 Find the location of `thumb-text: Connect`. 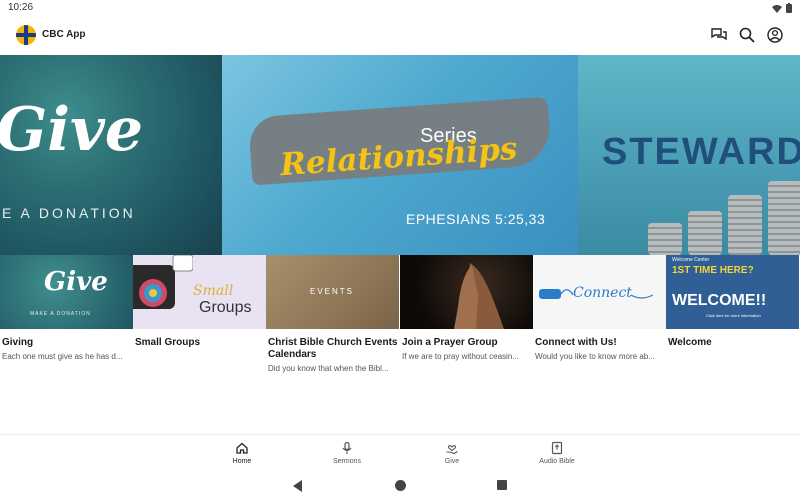

thumb-text: Connect is located at coordinates (602, 293).